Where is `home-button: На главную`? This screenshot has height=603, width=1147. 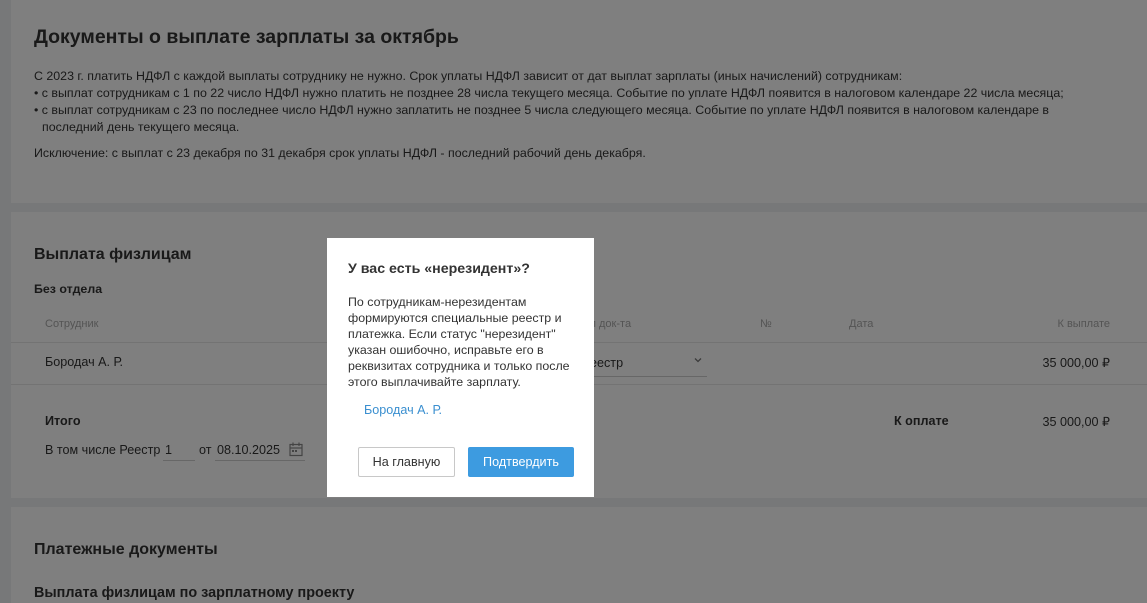 home-button: На главную is located at coordinates (406, 462).